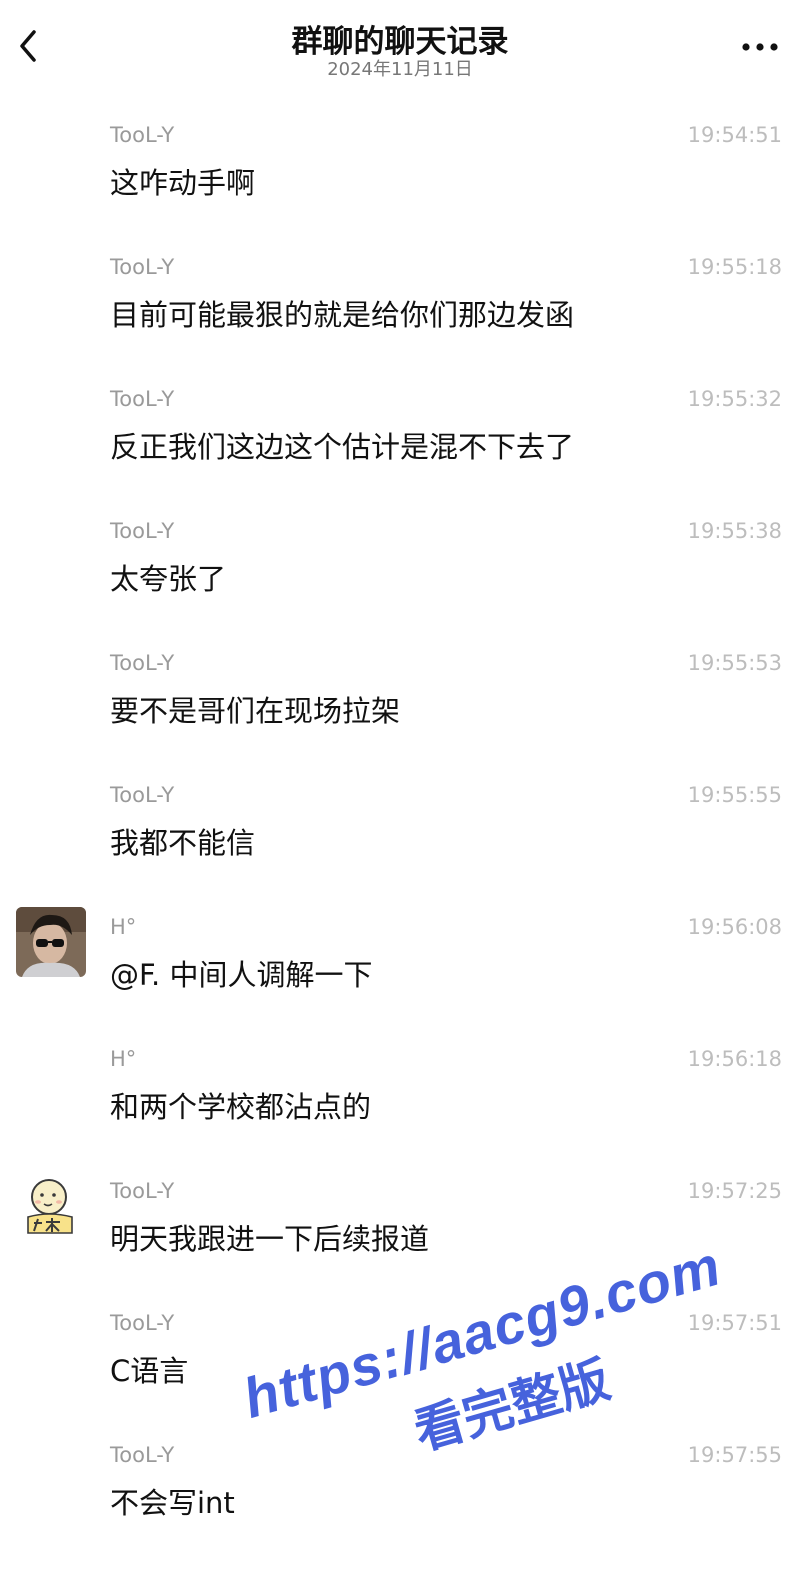  I want to click on chat-header: 群聊的聊天记录 2024年11月11日, so click(400, 45).